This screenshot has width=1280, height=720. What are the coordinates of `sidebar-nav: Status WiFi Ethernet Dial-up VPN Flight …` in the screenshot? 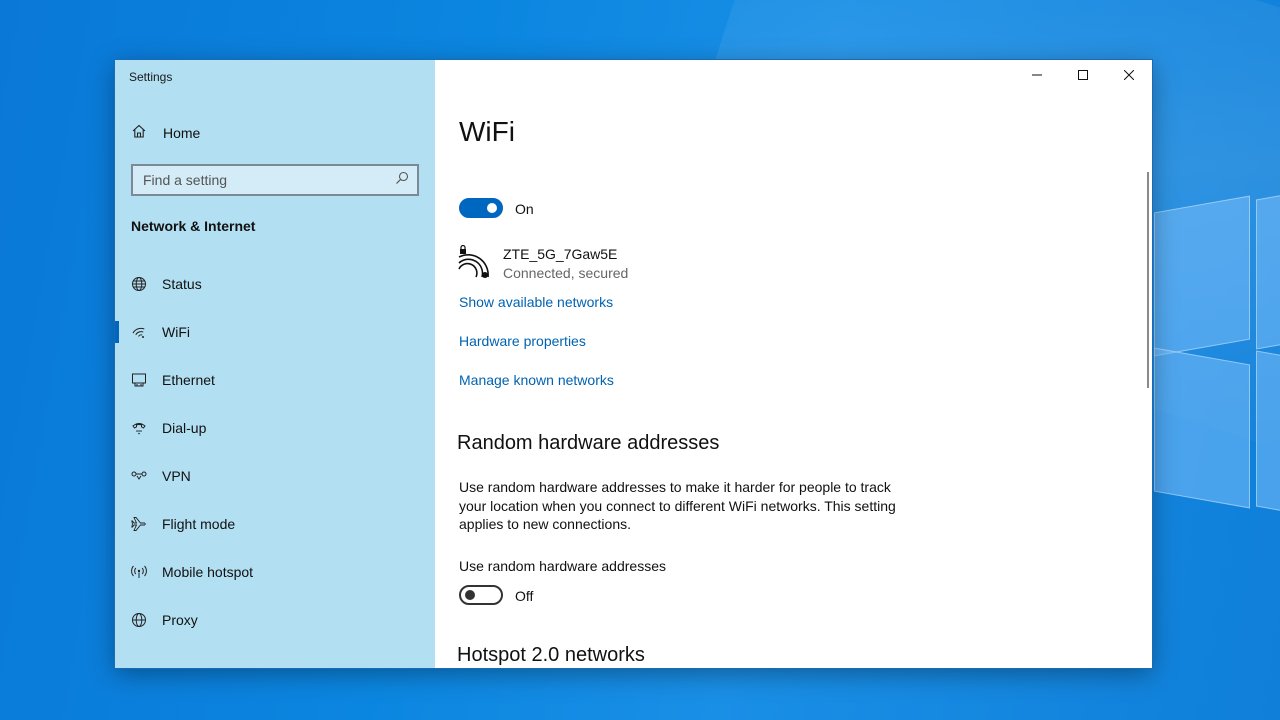 It's located at (275, 452).